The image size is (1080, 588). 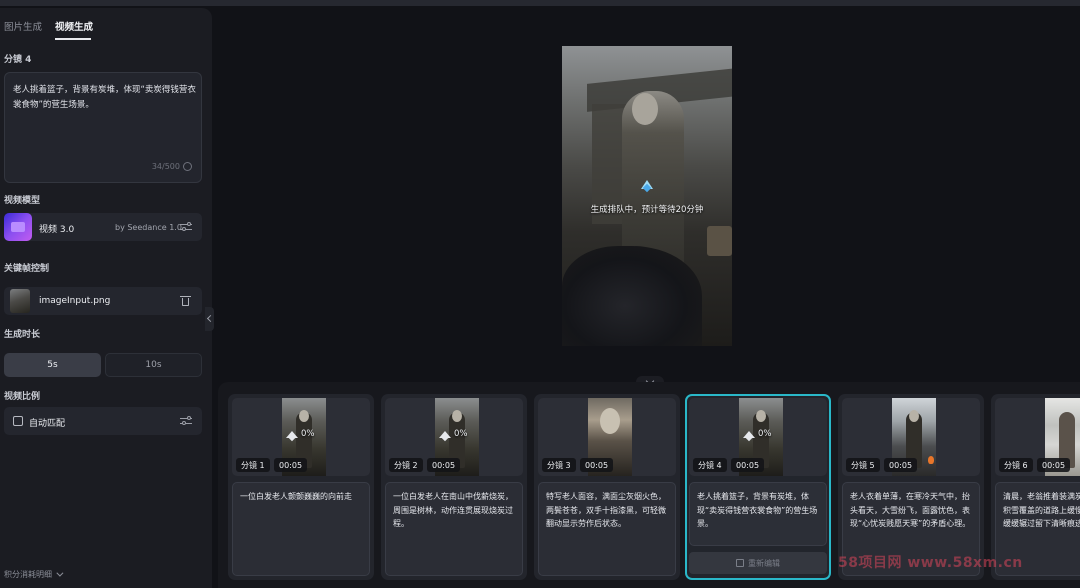 What do you see at coordinates (607, 437) in the screenshot?
I see `storyboard-thumbnail: 分镜 3 00:05` at bounding box center [607, 437].